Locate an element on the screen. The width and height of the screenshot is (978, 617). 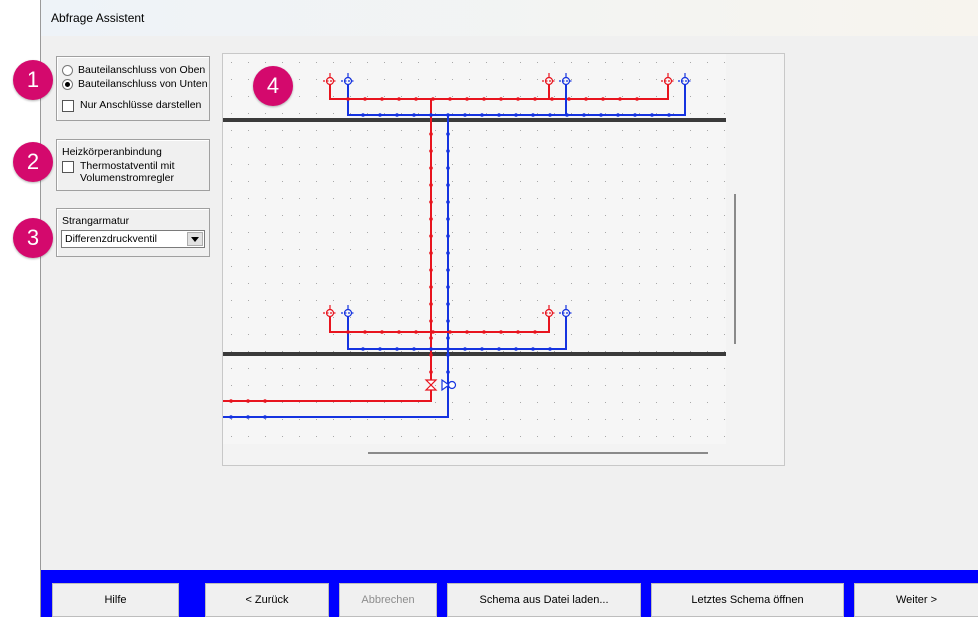
vertical-scrollbar-thumb is located at coordinates (735, 269).